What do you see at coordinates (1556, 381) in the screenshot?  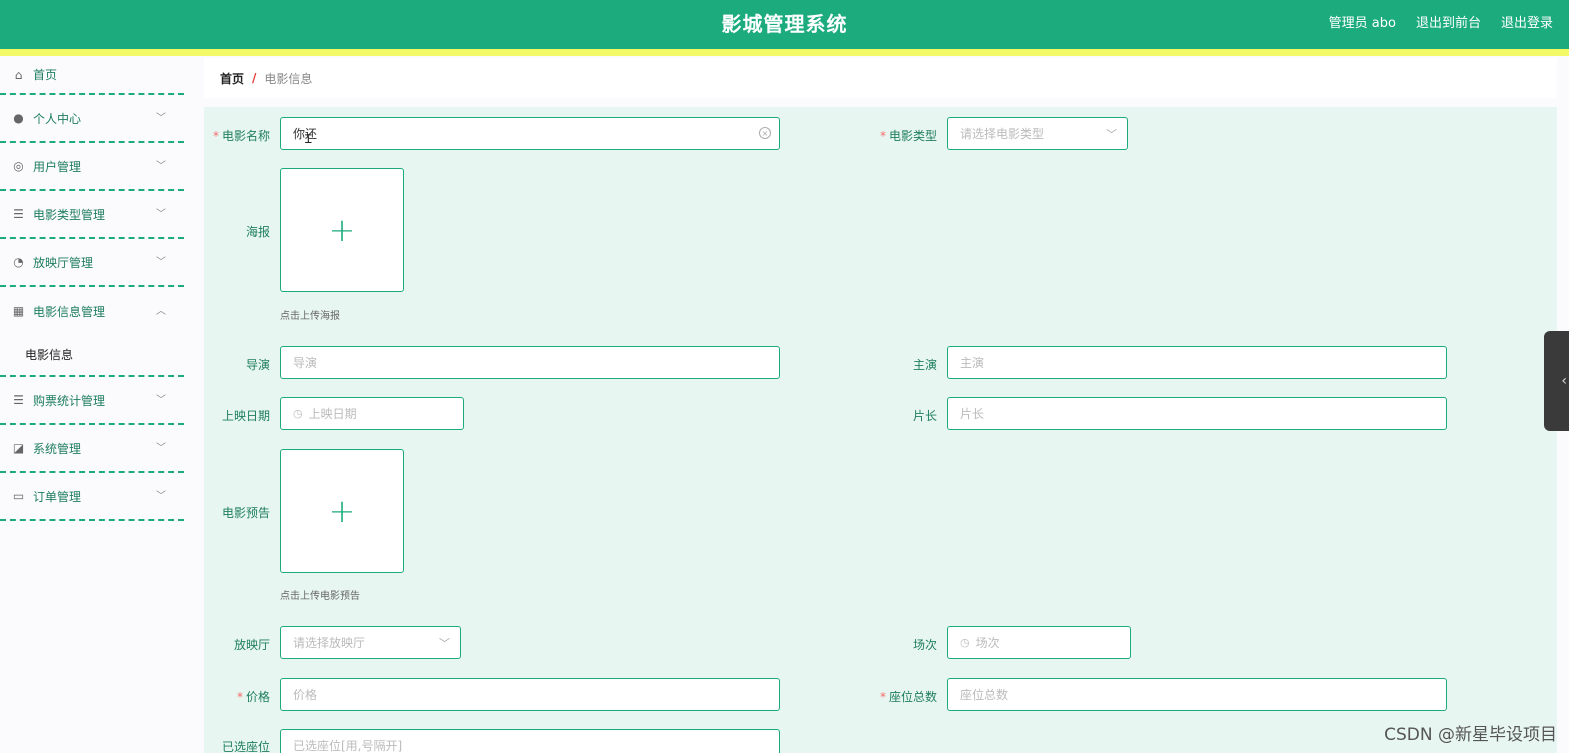 I see `side-panel-toggle: ‹` at bounding box center [1556, 381].